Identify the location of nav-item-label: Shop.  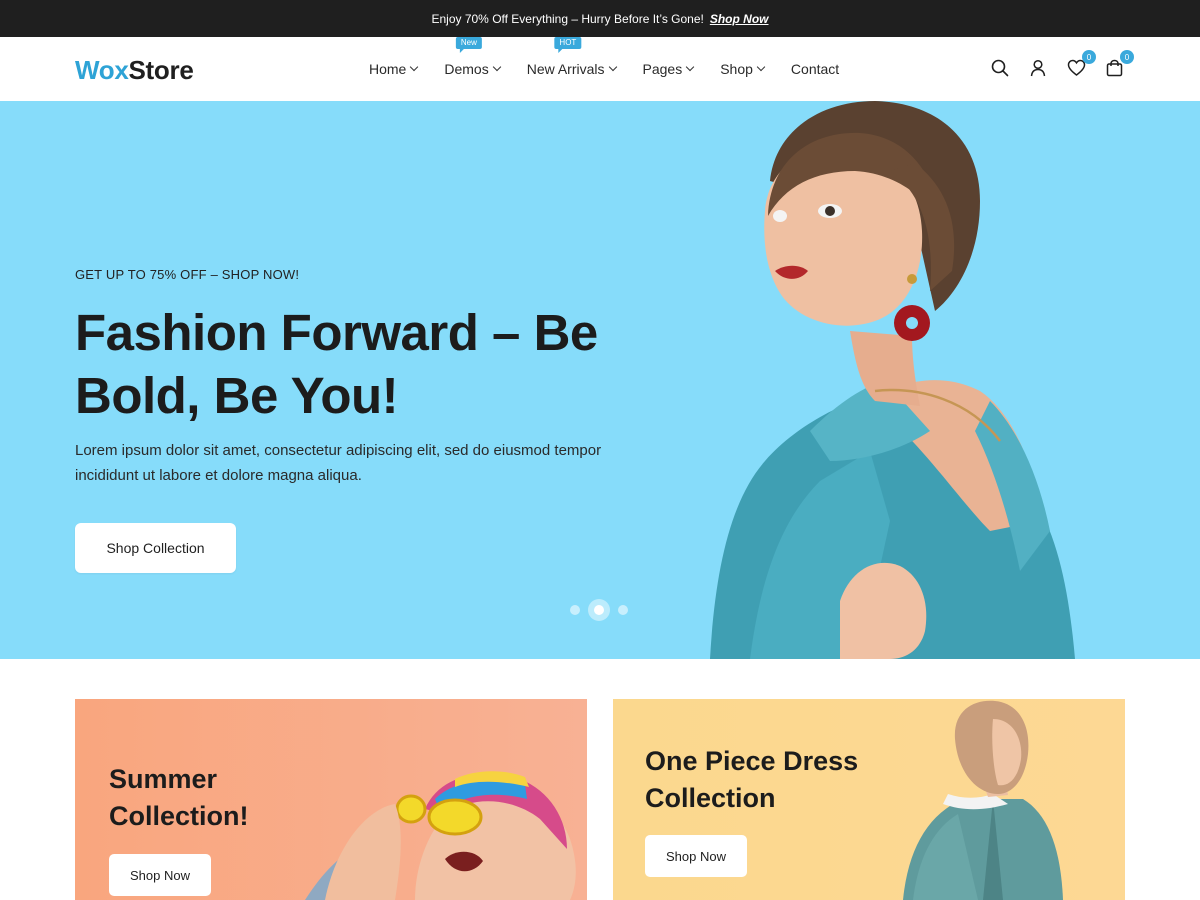
(736, 69).